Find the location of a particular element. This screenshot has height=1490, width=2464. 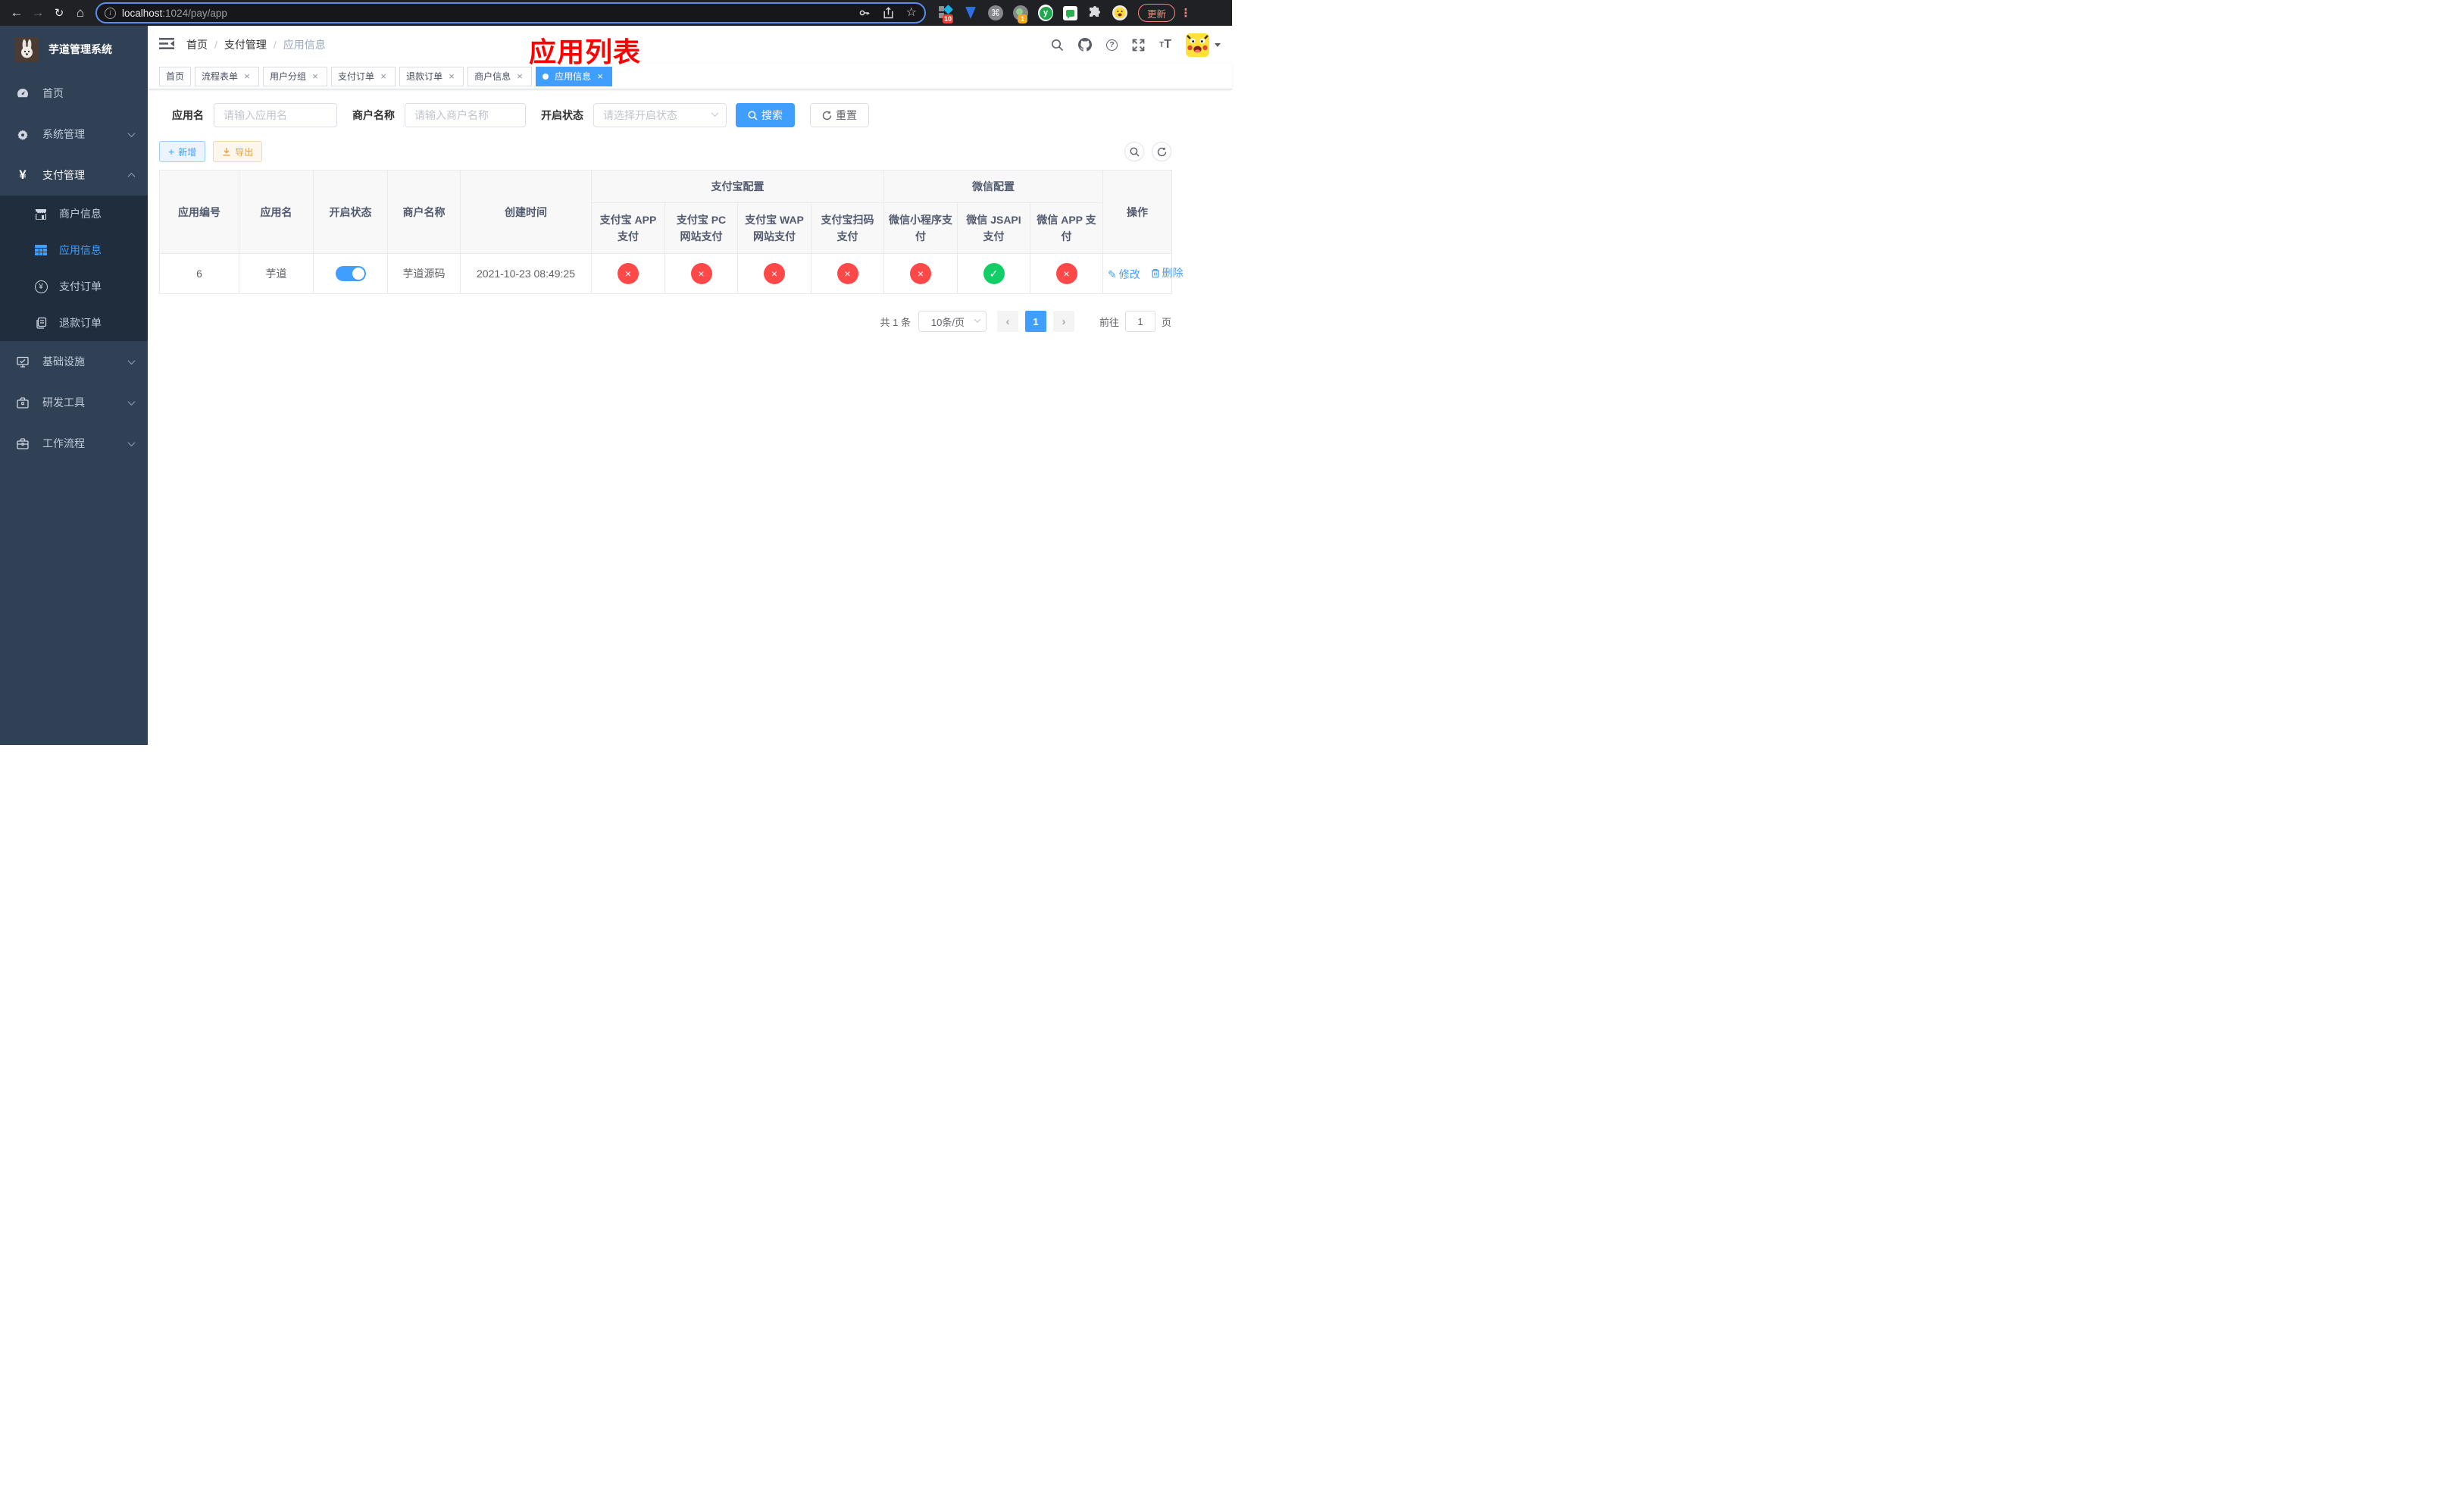

address-bar: i localhost:1024/pay/app ☆ is located at coordinates (510, 13).